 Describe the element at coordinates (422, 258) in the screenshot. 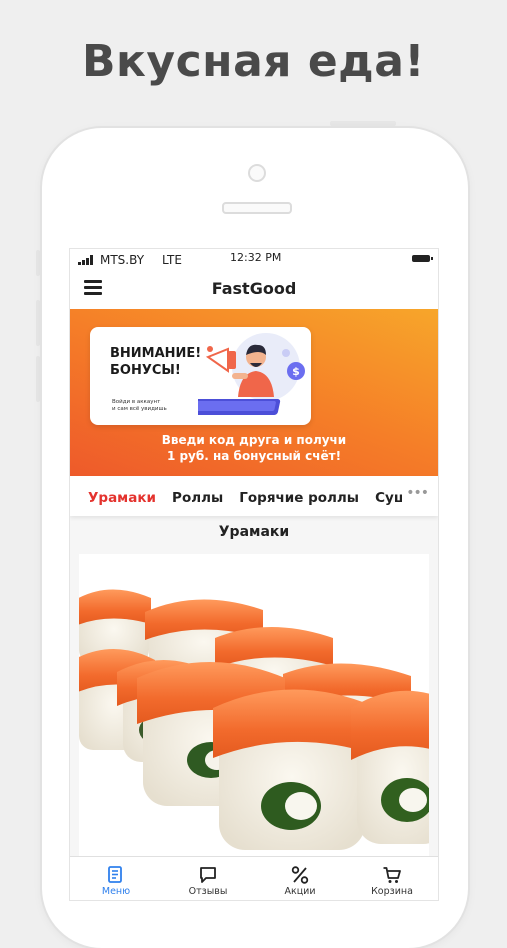

I see `battery-icon` at that location.